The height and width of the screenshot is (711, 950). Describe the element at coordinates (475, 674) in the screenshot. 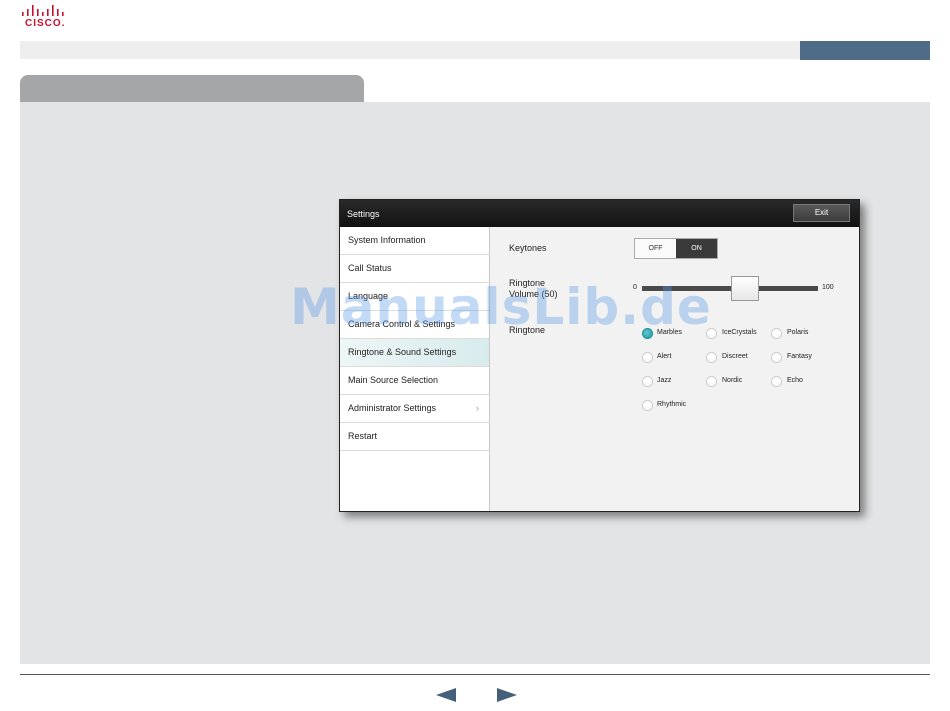

I see `footer-divider` at that location.